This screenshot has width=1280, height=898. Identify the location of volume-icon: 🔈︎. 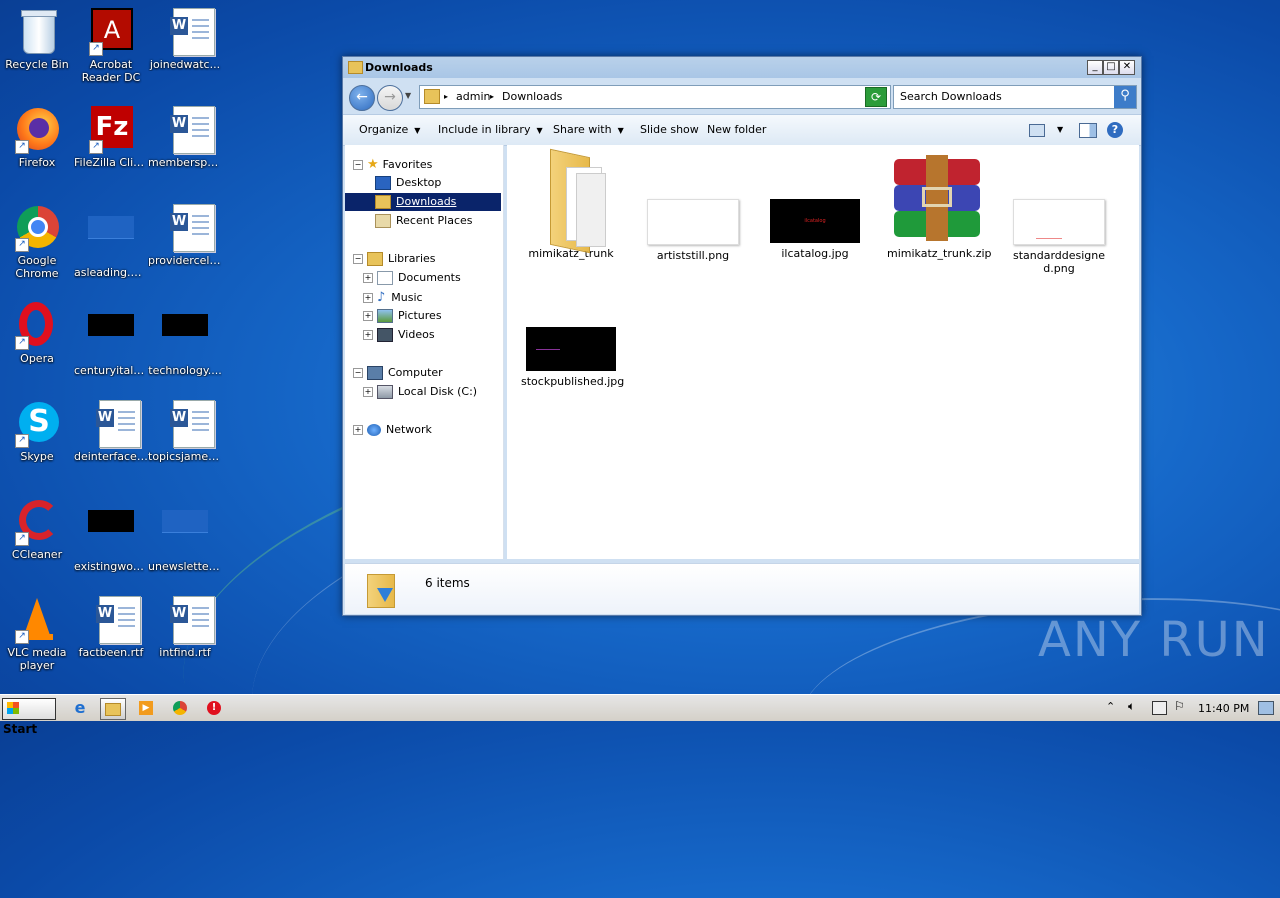
(1131, 706).